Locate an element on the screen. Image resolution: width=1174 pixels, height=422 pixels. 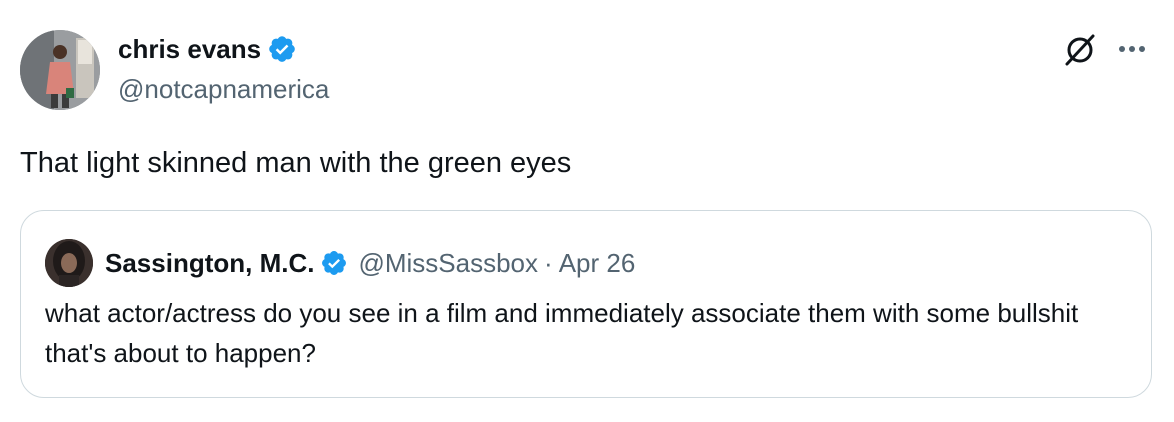
quoted-tweet-header: Sassington, M.C. @MissSassbox · Apr 26 is located at coordinates (340, 263).